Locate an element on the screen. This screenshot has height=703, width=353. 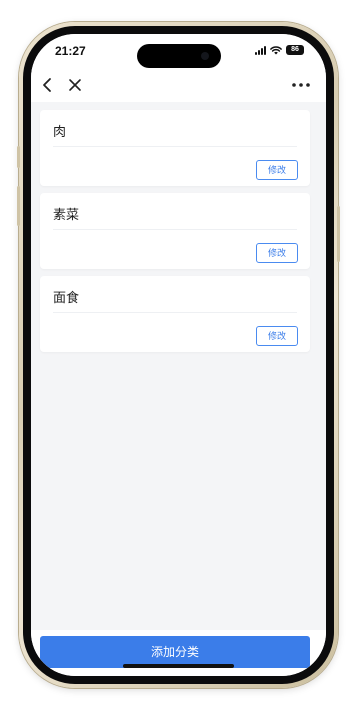
category-name: 素菜 is located at coordinates (66, 215).